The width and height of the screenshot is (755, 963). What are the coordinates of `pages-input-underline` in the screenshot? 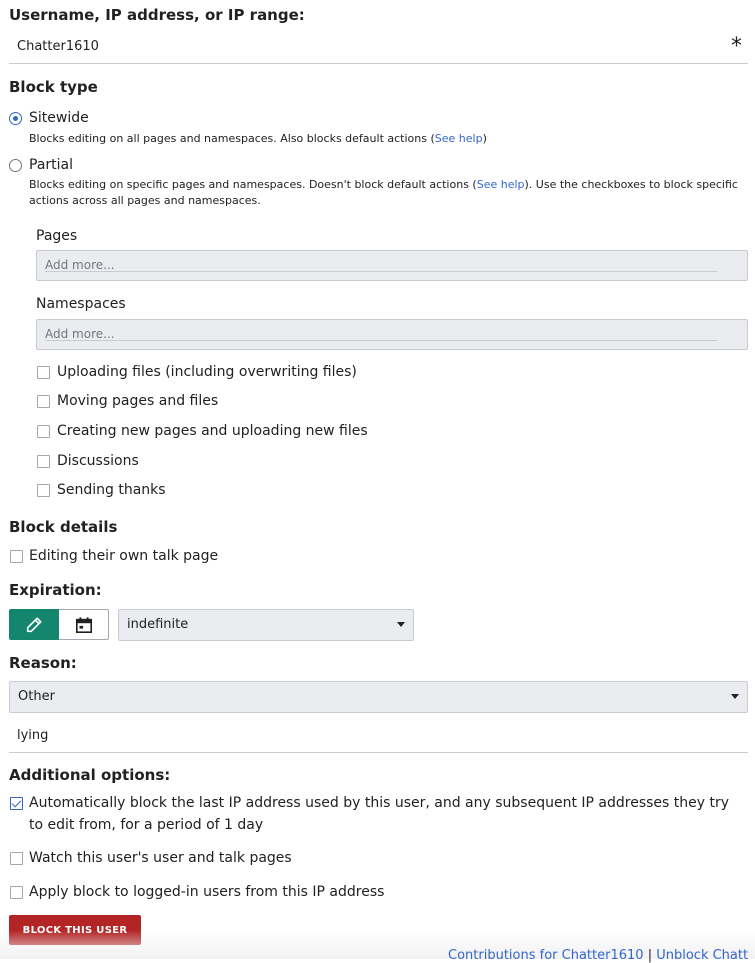 It's located at (381, 271).